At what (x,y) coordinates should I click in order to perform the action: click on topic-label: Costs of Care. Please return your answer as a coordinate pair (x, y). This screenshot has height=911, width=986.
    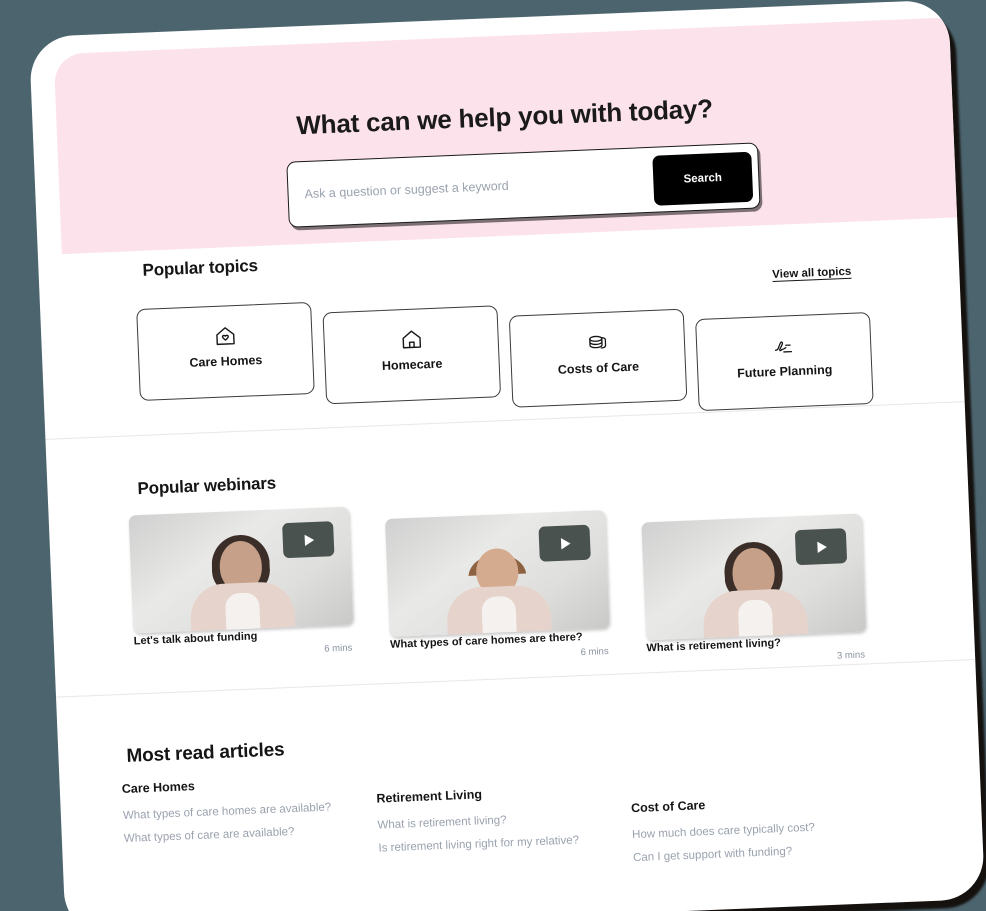
    Looking at the image, I should click on (598, 368).